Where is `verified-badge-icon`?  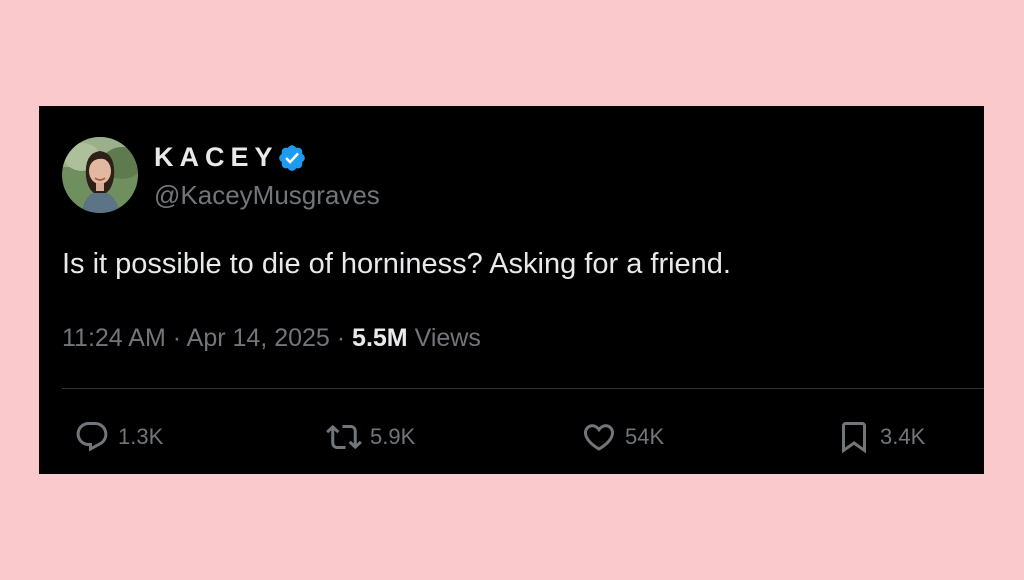
verified-badge-icon is located at coordinates (291, 157).